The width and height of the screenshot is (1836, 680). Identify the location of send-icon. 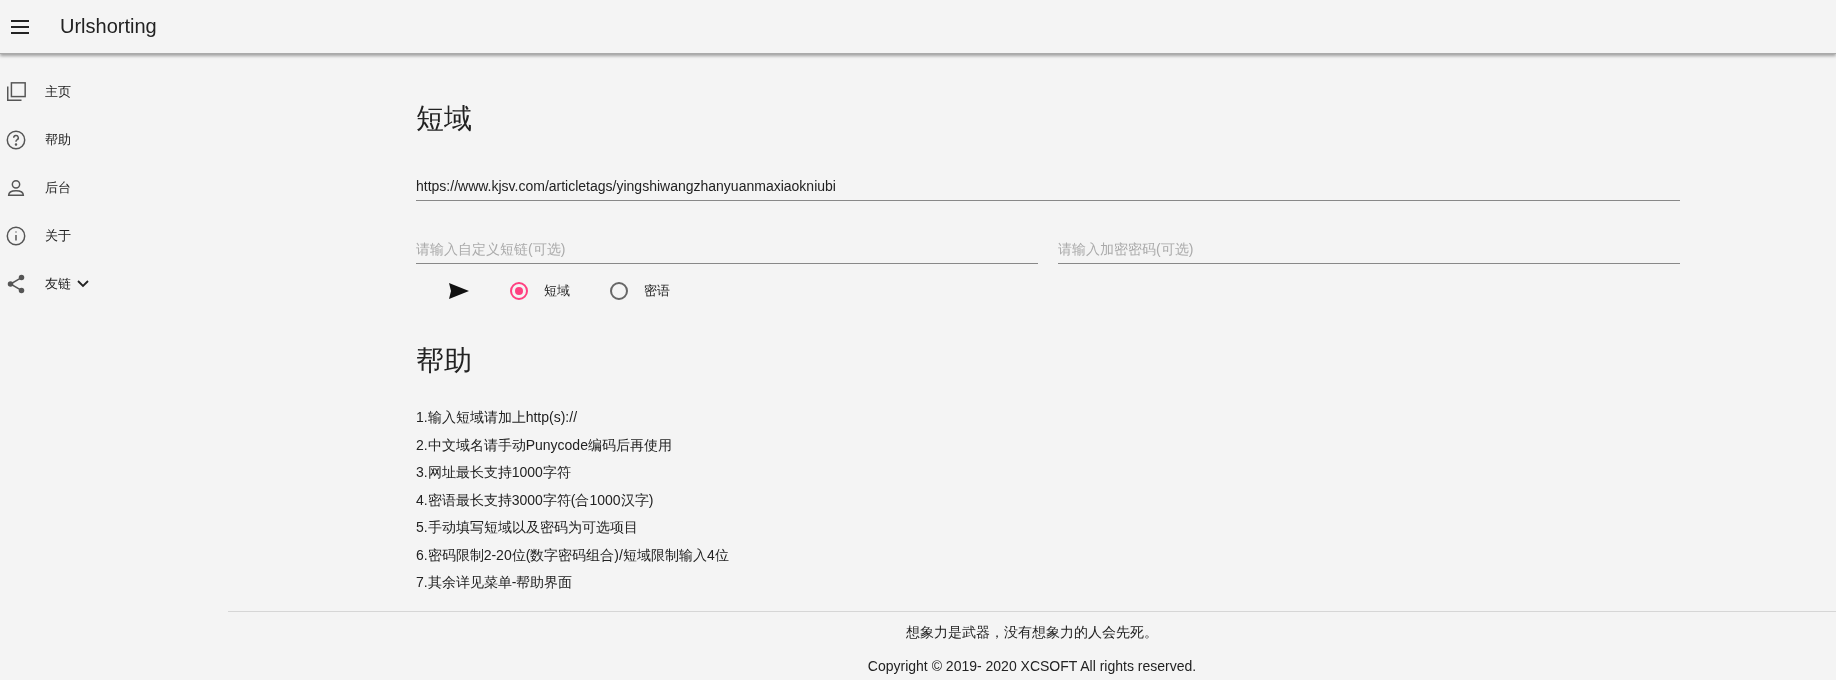
(459, 291).